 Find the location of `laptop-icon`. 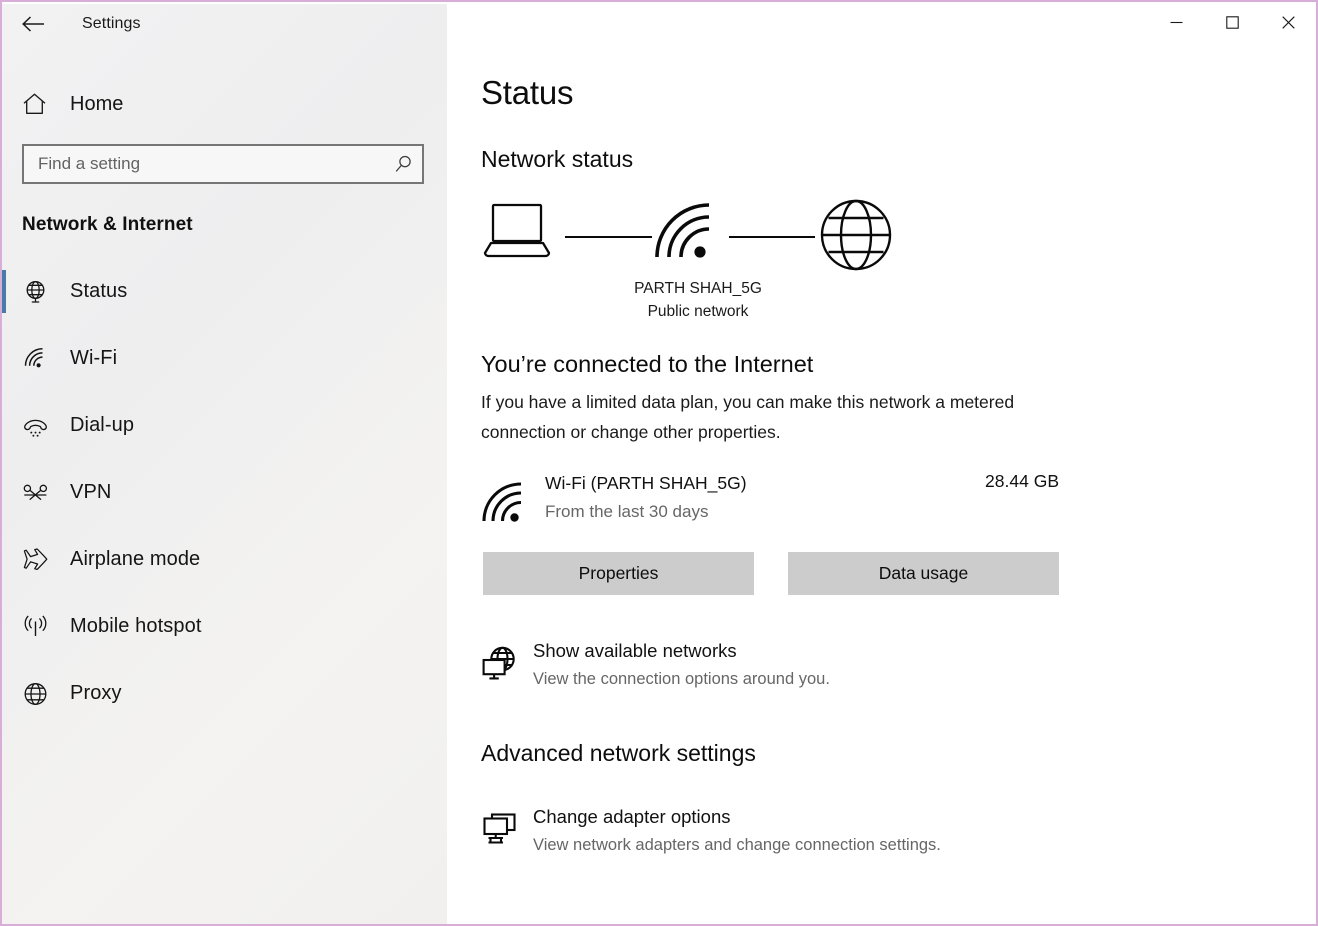

laptop-icon is located at coordinates (517, 232).